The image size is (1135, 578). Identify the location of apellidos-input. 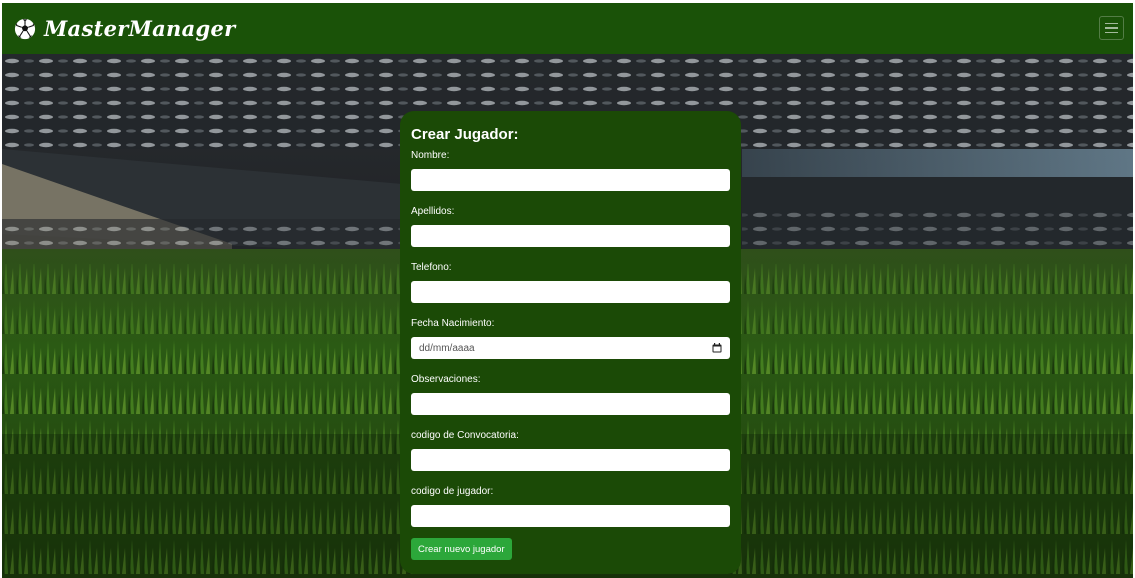
(570, 236).